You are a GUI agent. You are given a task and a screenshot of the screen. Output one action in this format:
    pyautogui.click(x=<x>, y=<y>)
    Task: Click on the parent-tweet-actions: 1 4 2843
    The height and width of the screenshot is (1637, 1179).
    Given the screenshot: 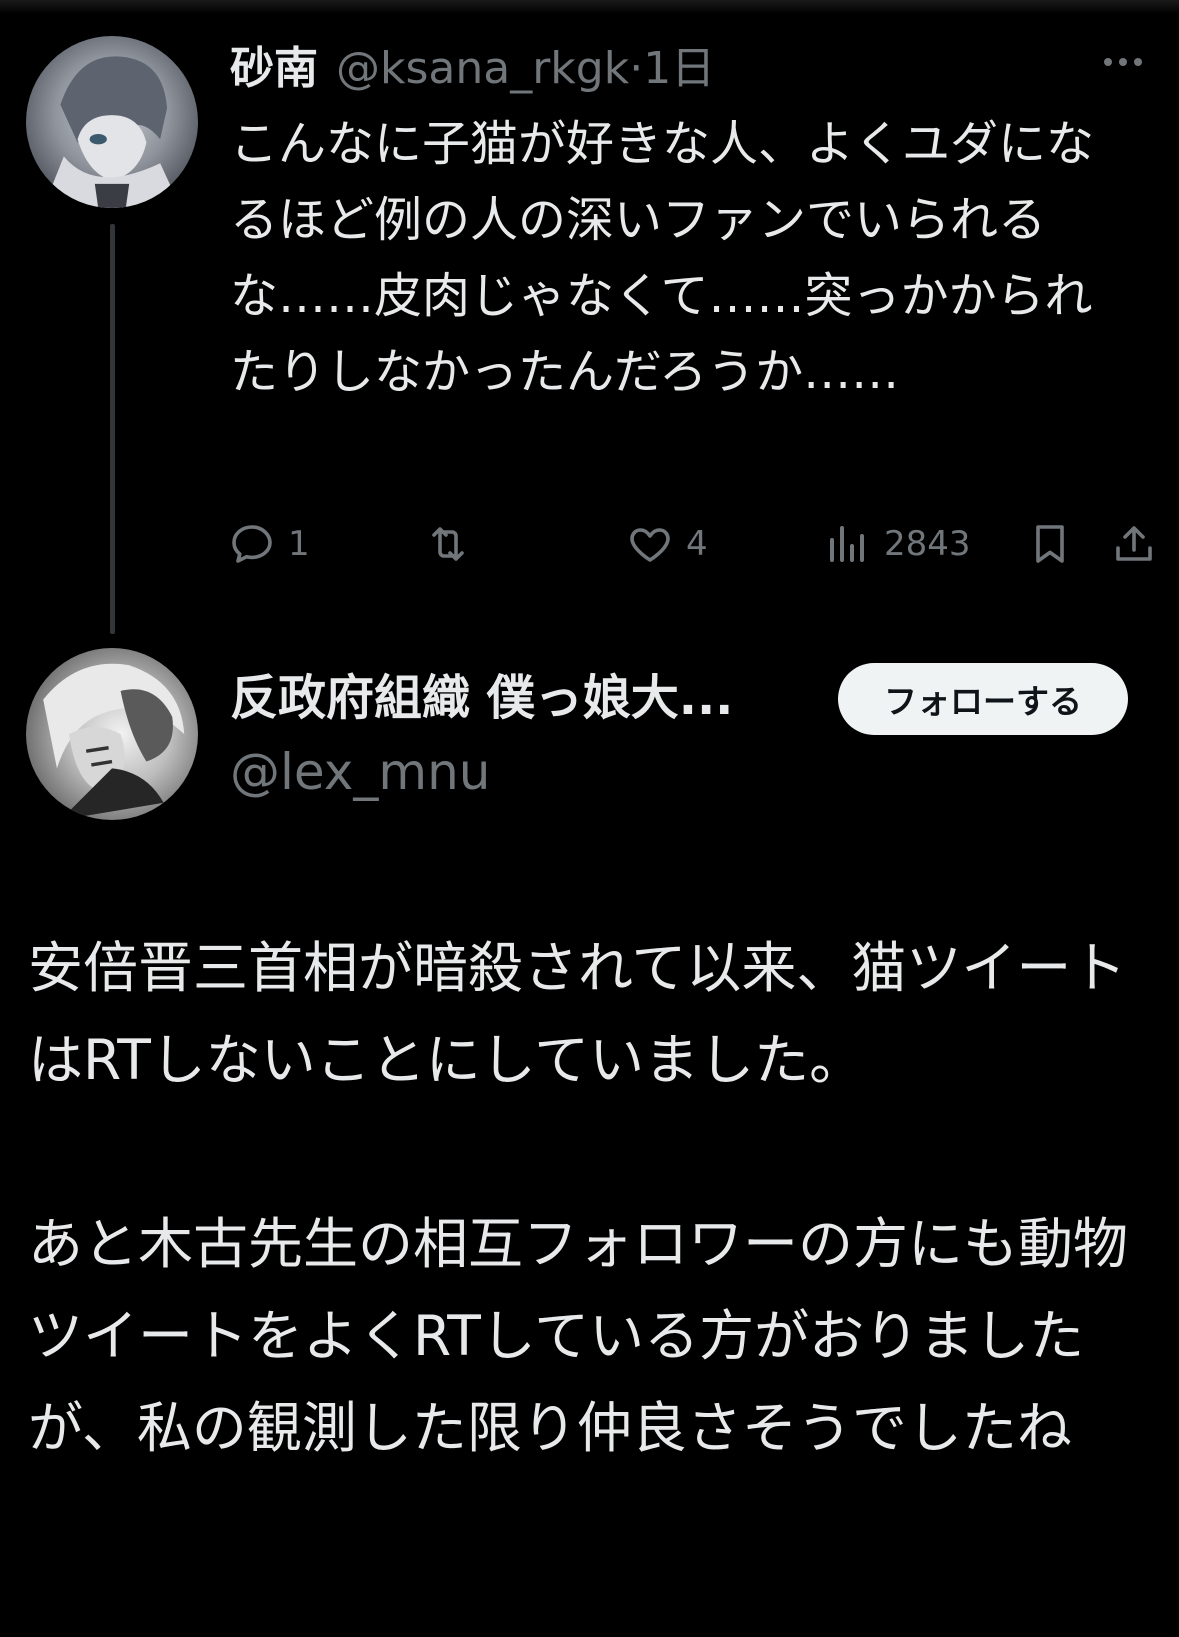 What is the action you would take?
    pyautogui.click(x=693, y=544)
    